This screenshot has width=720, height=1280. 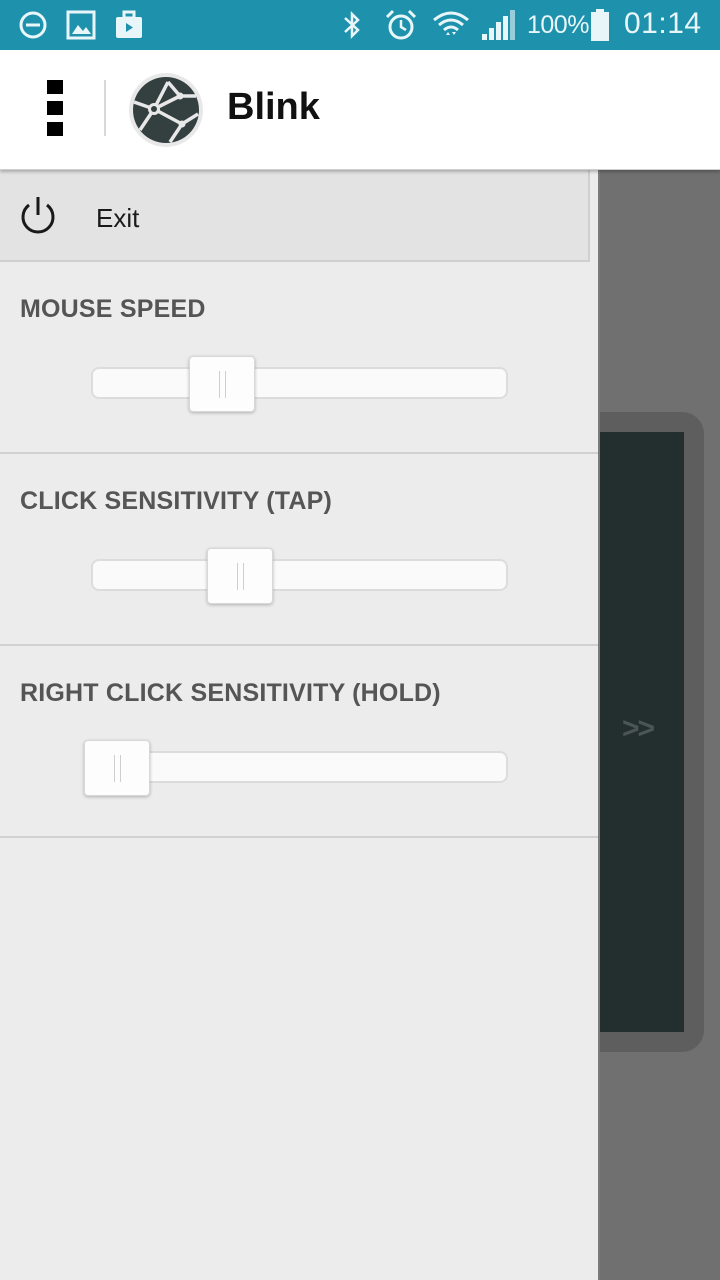 I want to click on do-not-disturb-icon, so click(x=33, y=25).